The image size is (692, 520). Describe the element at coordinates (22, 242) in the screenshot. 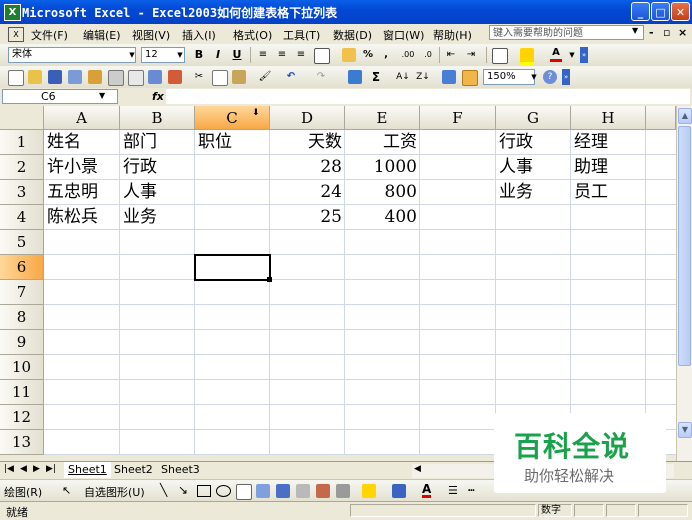

I see `row-header-5: 5` at that location.